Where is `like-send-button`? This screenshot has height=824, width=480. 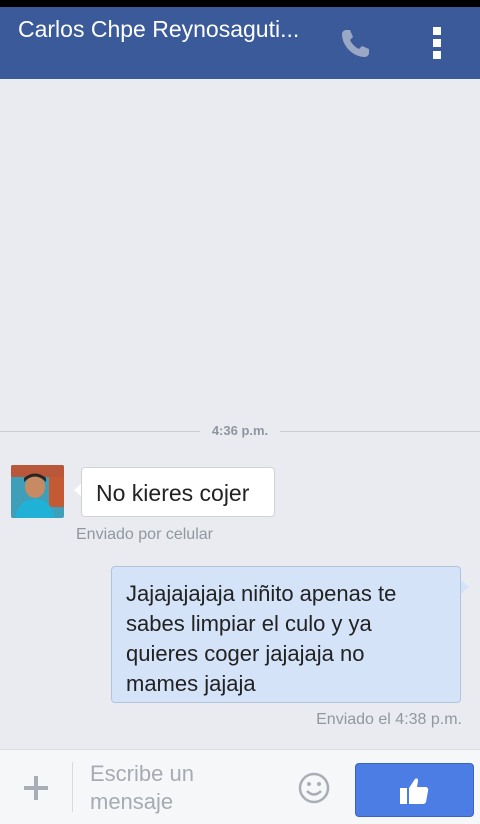 like-send-button is located at coordinates (414, 790).